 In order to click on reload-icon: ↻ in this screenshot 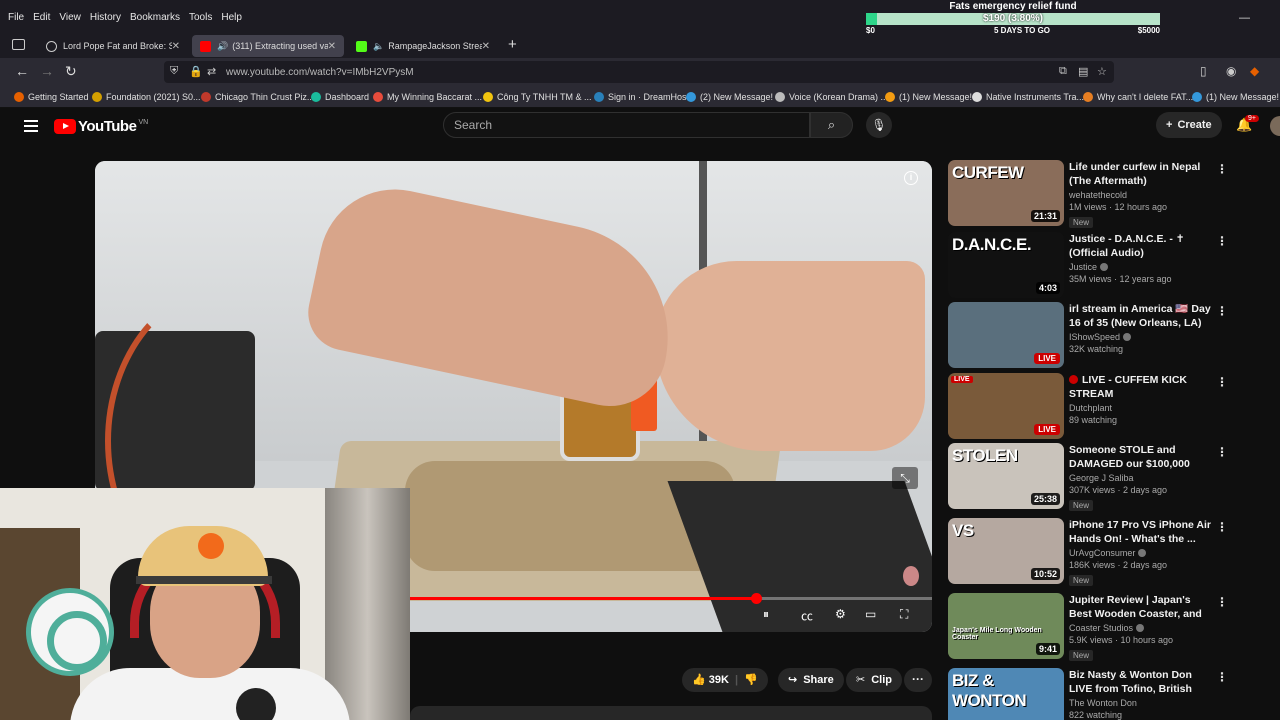, I will do `click(71, 71)`.